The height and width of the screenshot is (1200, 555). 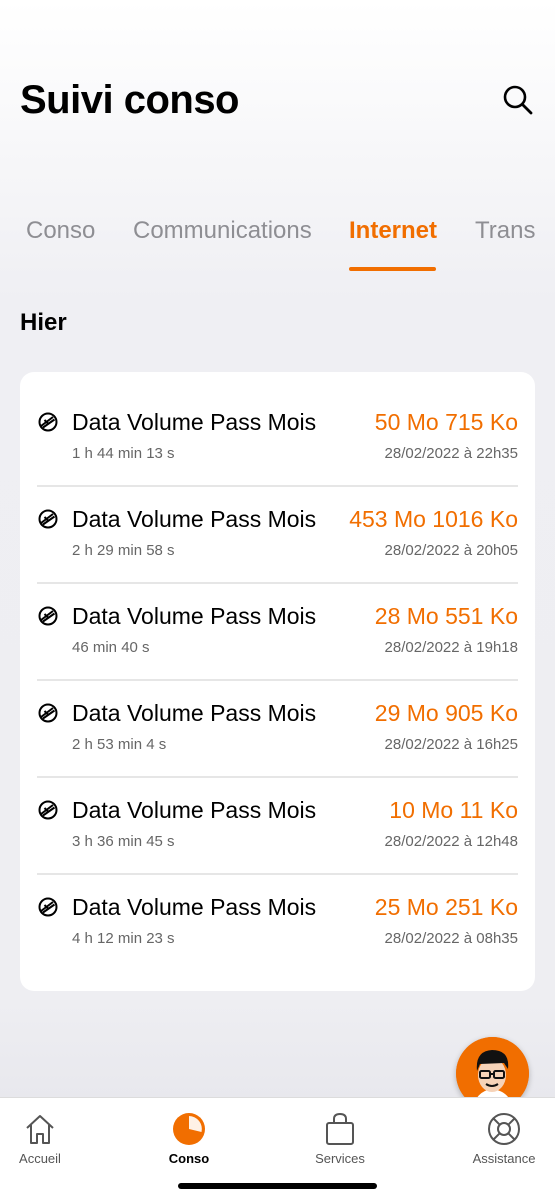 What do you see at coordinates (451, 938) in the screenshot?
I see `row-date: 28/02/2022 à 08h35` at bounding box center [451, 938].